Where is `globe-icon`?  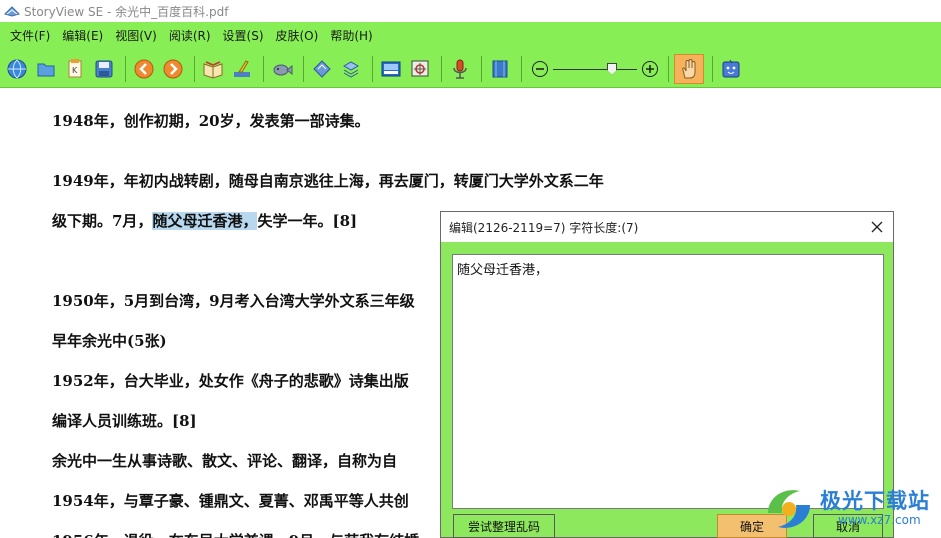
globe-icon is located at coordinates (17, 69).